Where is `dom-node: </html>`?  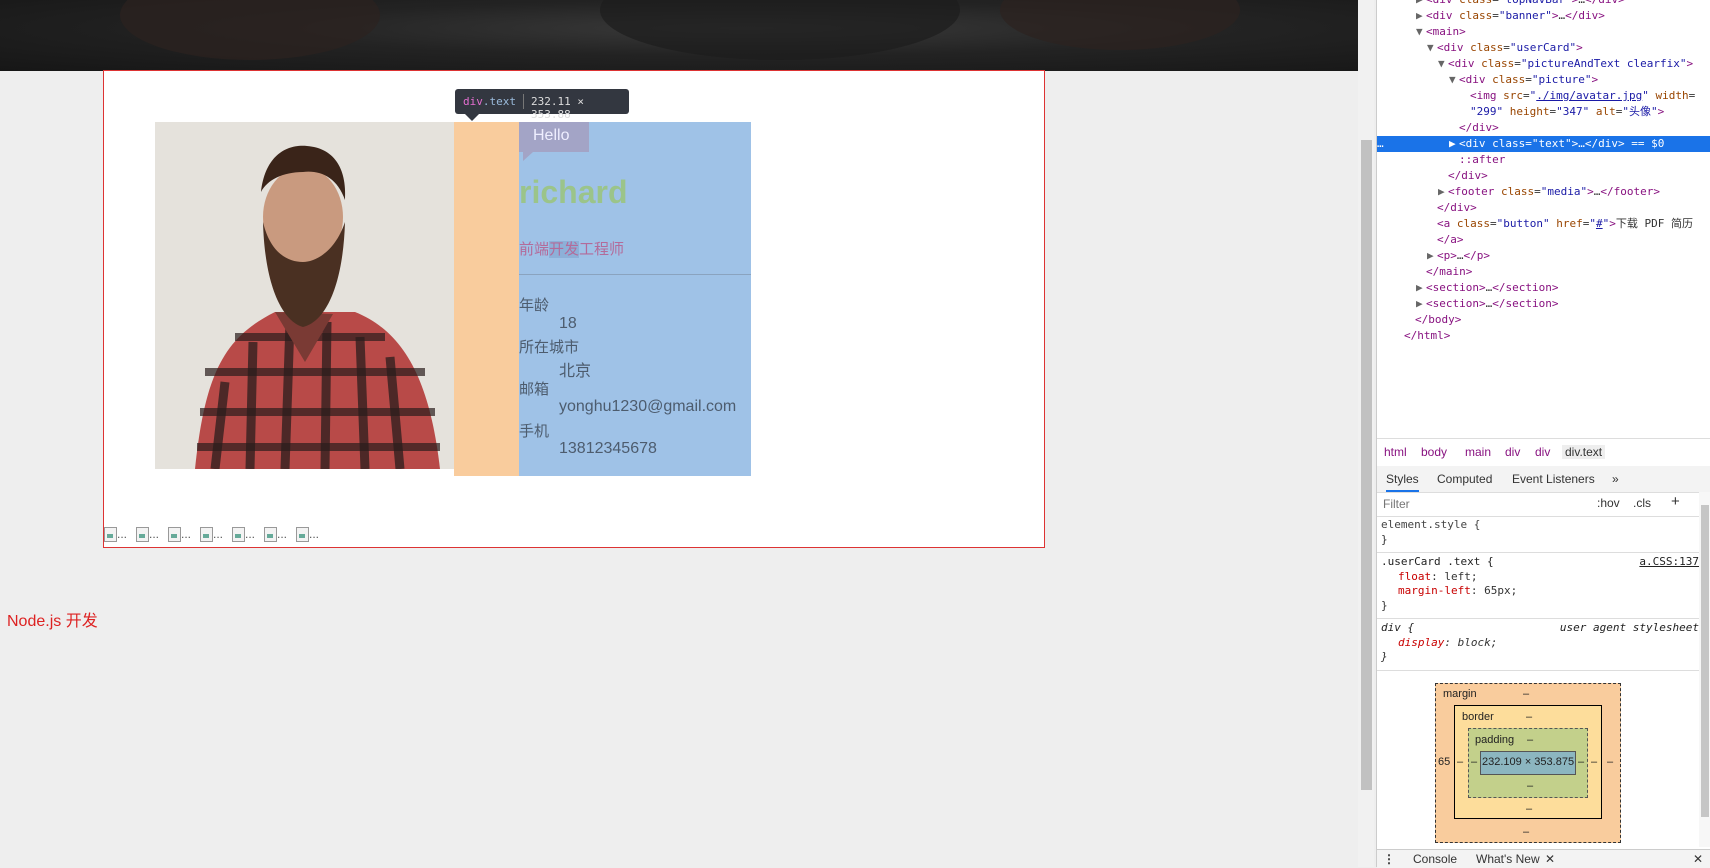 dom-node: </html> is located at coordinates (1543, 336).